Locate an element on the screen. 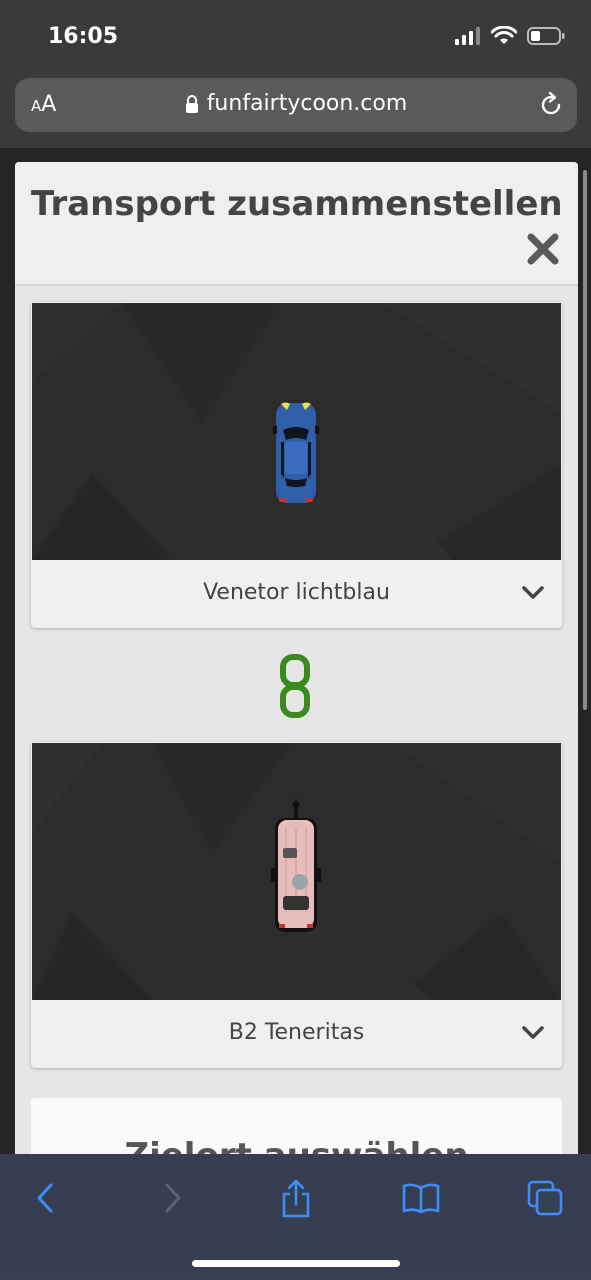 The width and height of the screenshot is (591, 1280). signal-icon is located at coordinates (467, 36).